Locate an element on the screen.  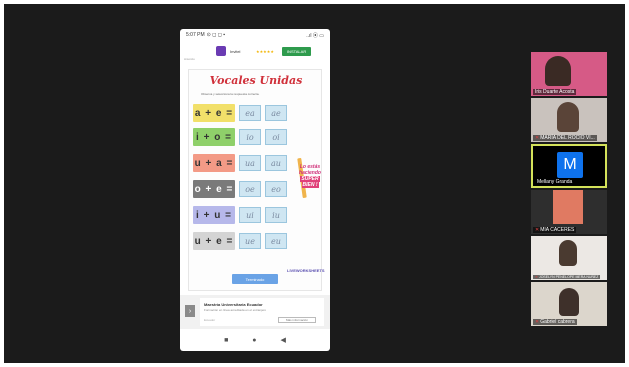
exercise-row: i + o = io oi is located at coordinates (245, 137).